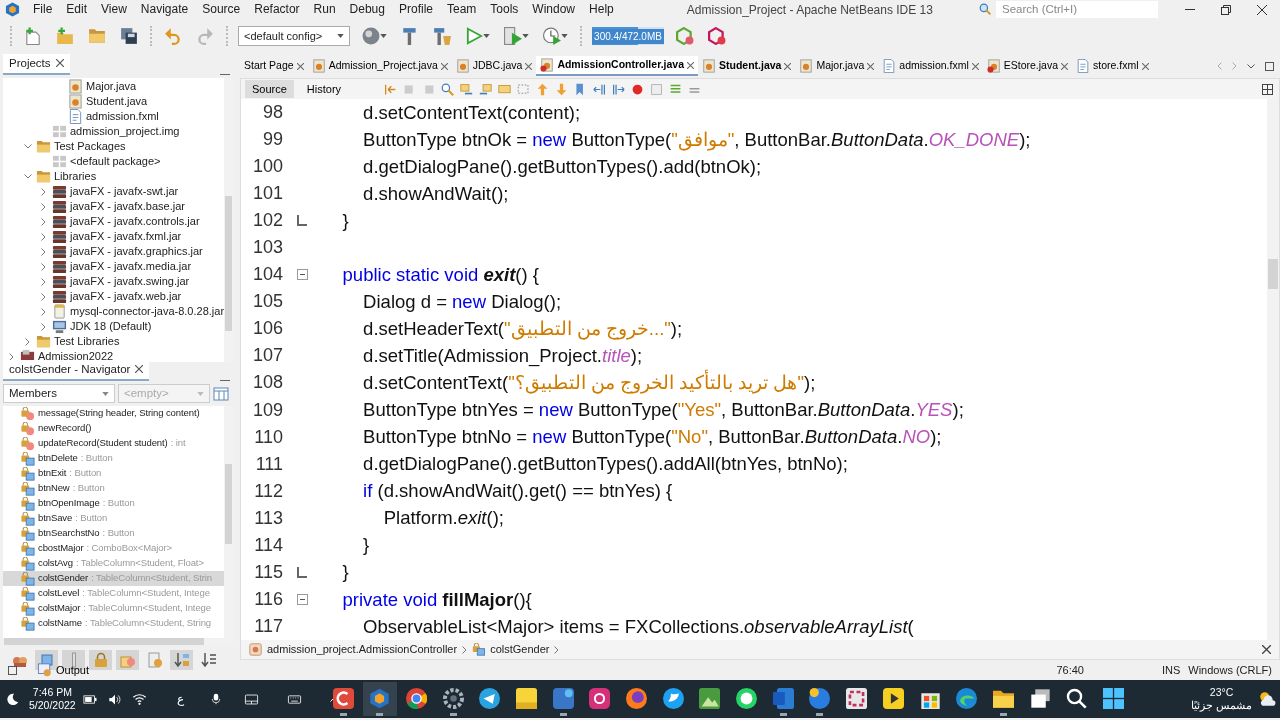  I want to click on member-item: btnNew : Button, so click(113, 488).